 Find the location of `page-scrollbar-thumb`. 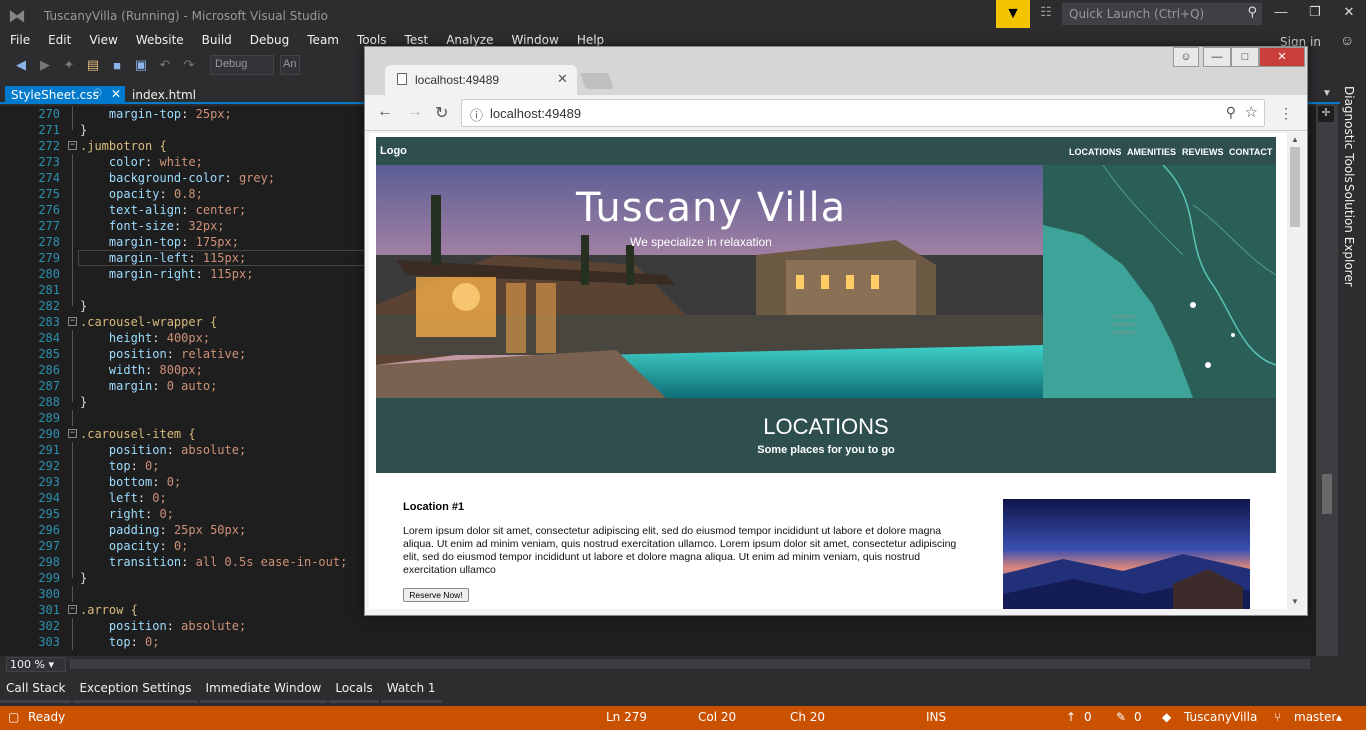

page-scrollbar-thumb is located at coordinates (1295, 187).